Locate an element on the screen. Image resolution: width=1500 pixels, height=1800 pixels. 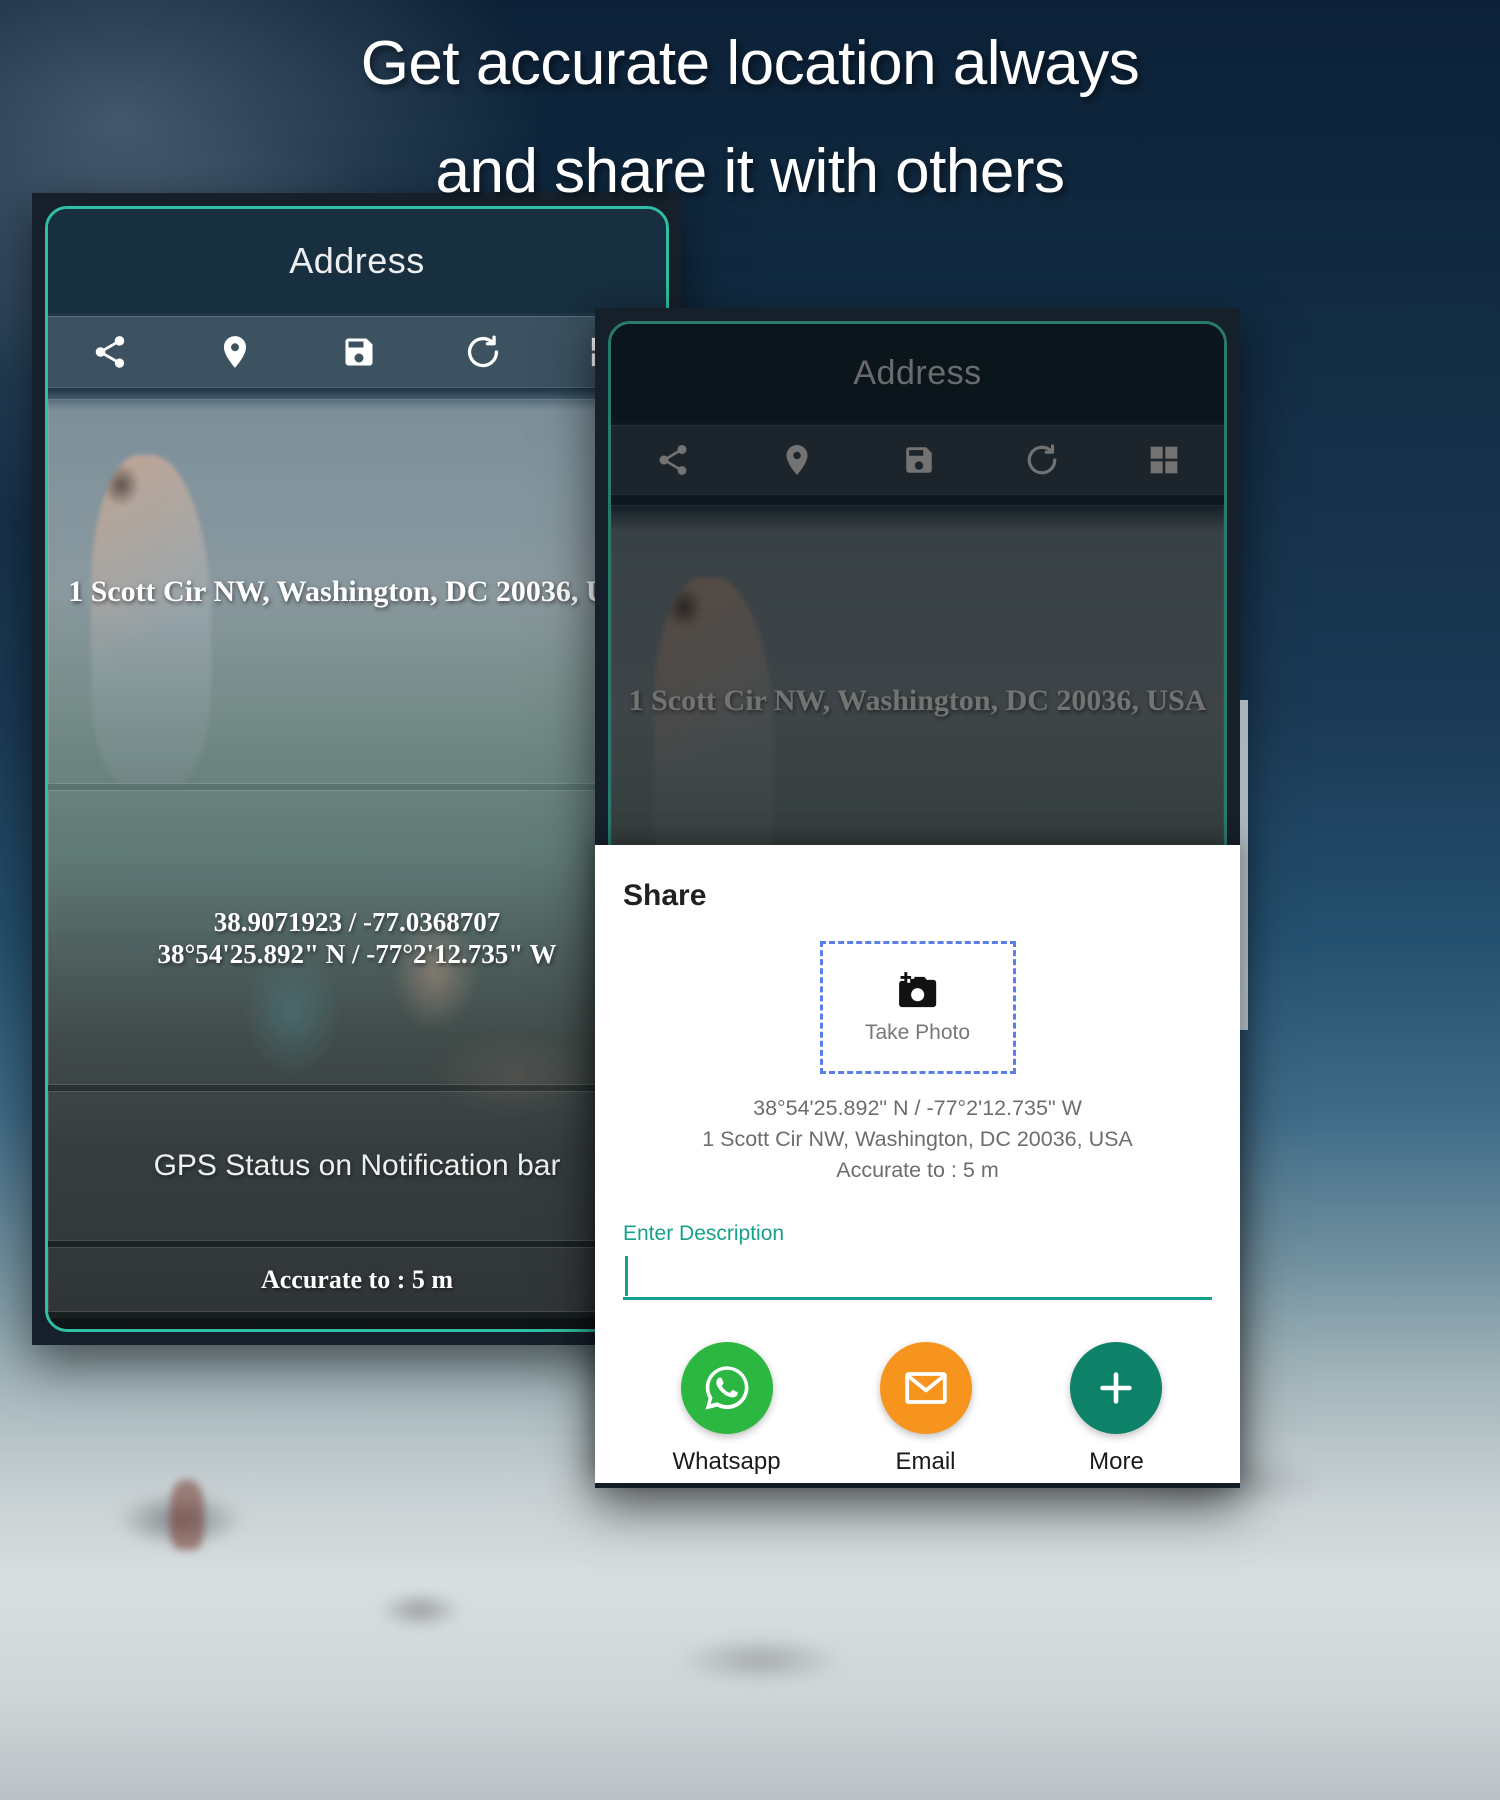
share-target-whatsapp: Whatsapp is located at coordinates (726, 1409).